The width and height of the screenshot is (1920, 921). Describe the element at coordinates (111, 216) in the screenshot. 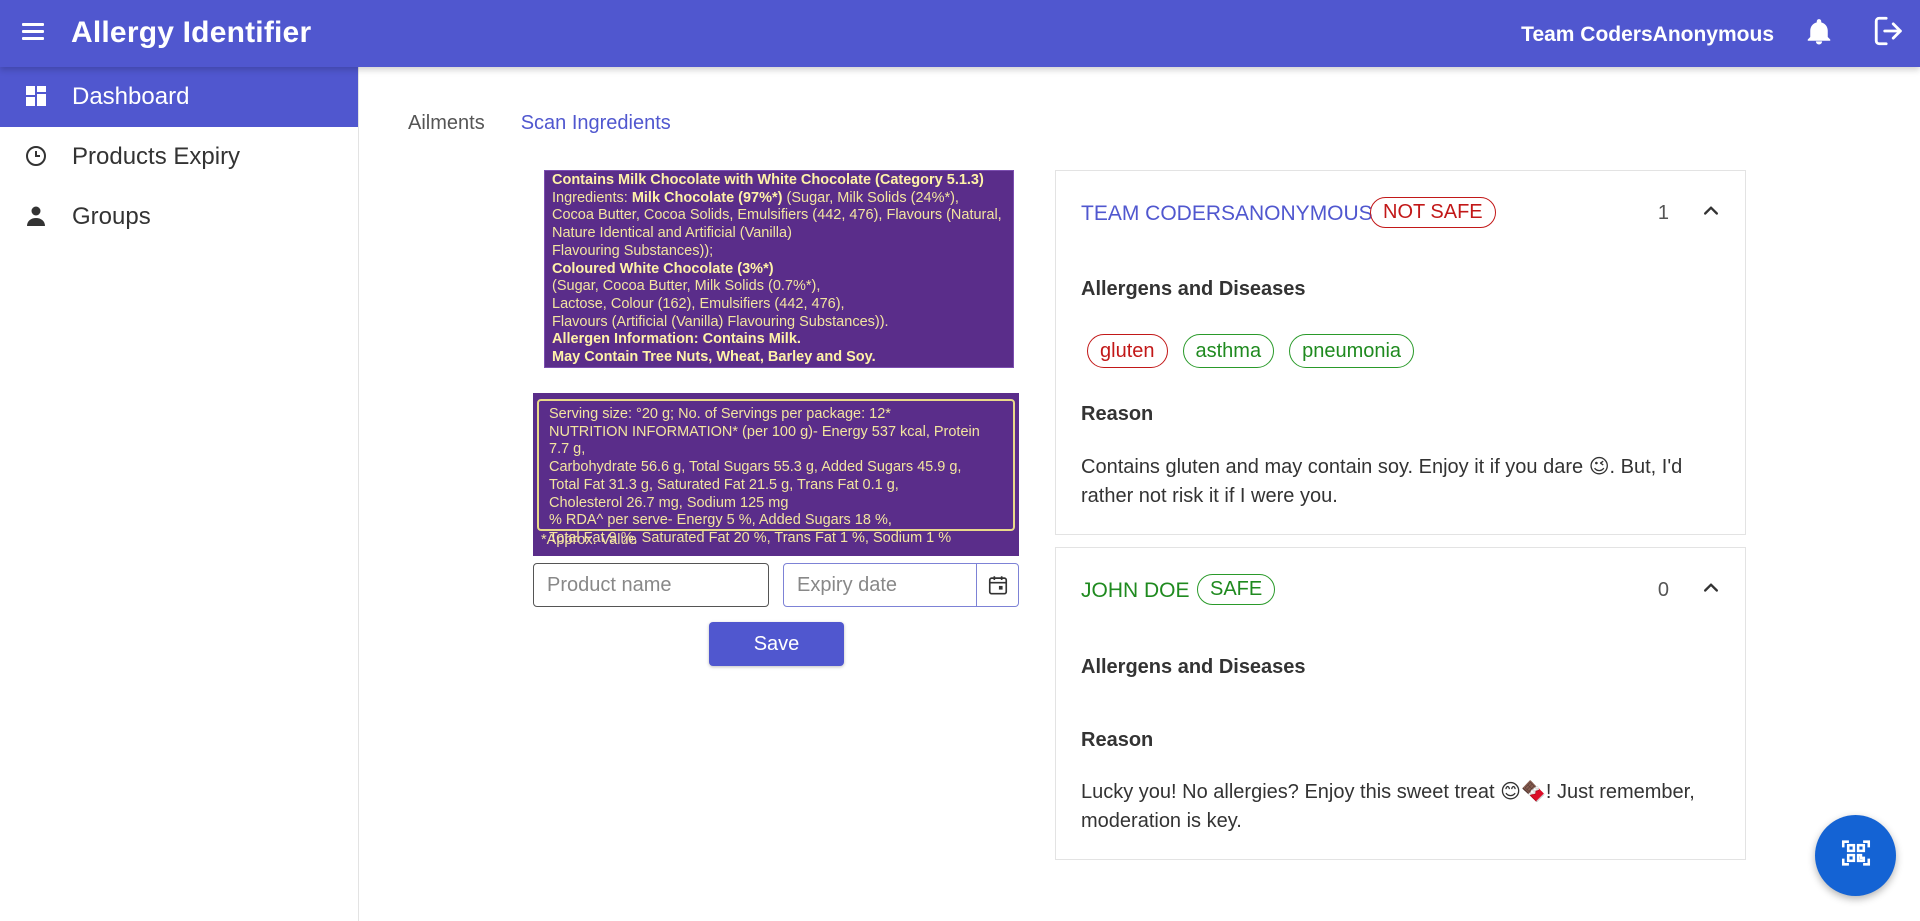

I see `sidebar-item-label: Groups` at that location.